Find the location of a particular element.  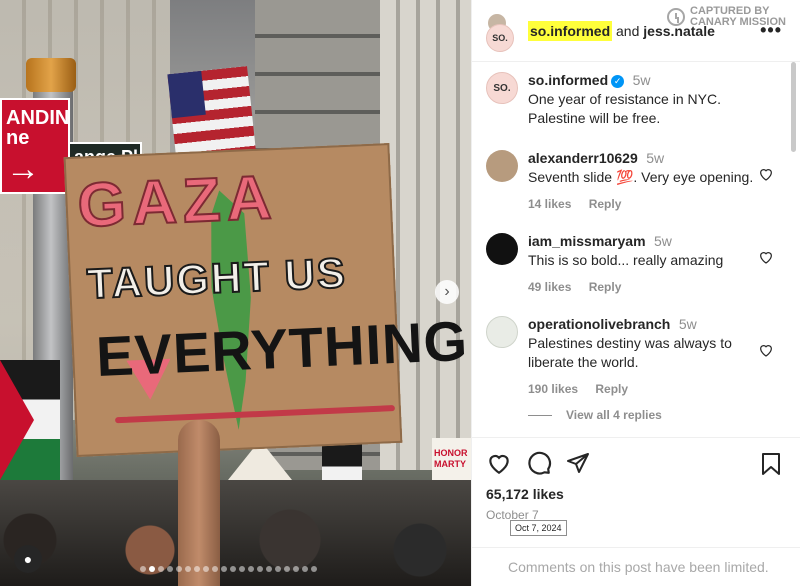

comment-username: iam_missmaryam is located at coordinates (587, 241).